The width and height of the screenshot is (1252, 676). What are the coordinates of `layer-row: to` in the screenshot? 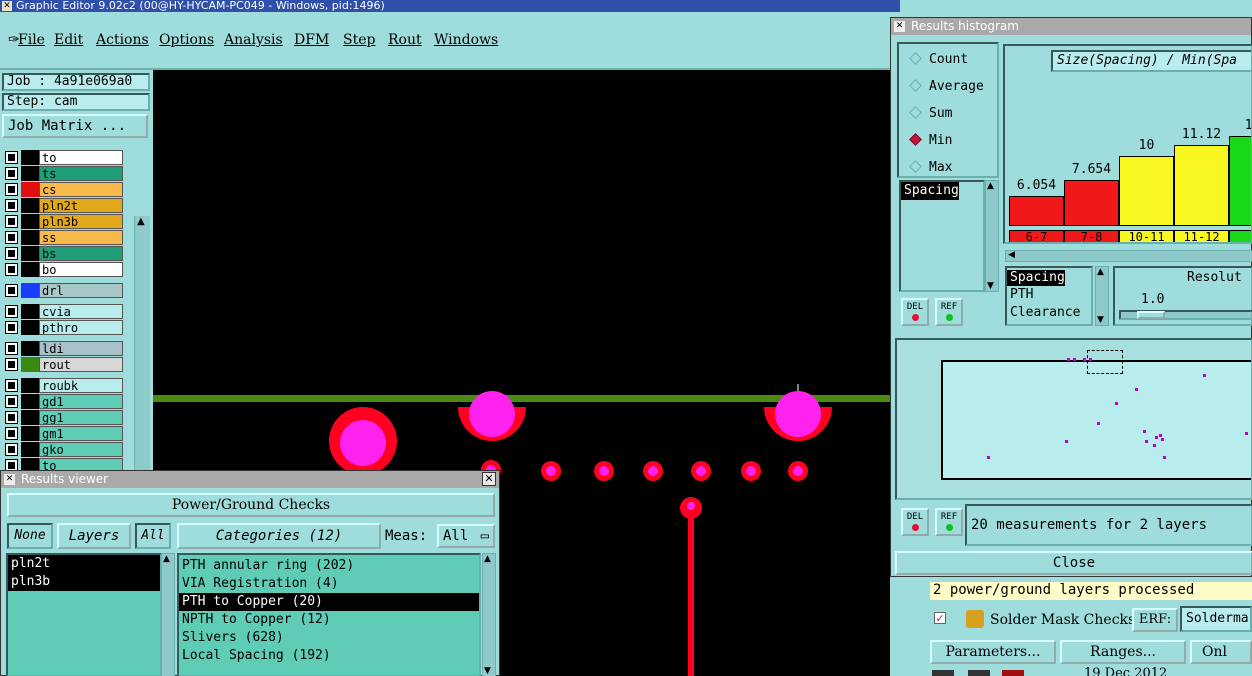 It's located at (63, 157).